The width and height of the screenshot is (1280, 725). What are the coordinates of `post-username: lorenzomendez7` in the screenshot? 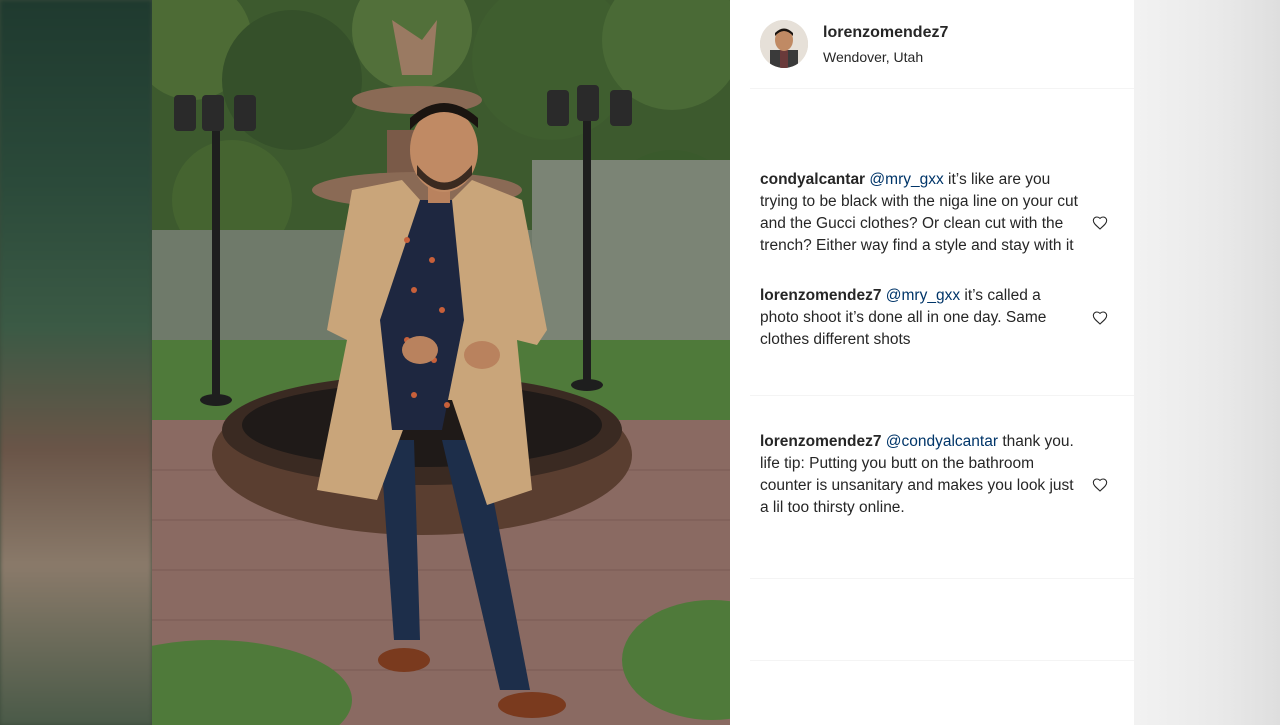 It's located at (885, 33).